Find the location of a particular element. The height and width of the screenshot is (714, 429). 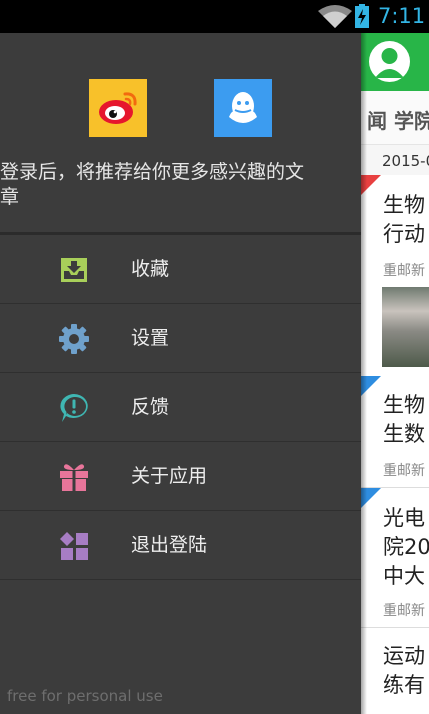

status-bar: 7:11 is located at coordinates (214, 16).